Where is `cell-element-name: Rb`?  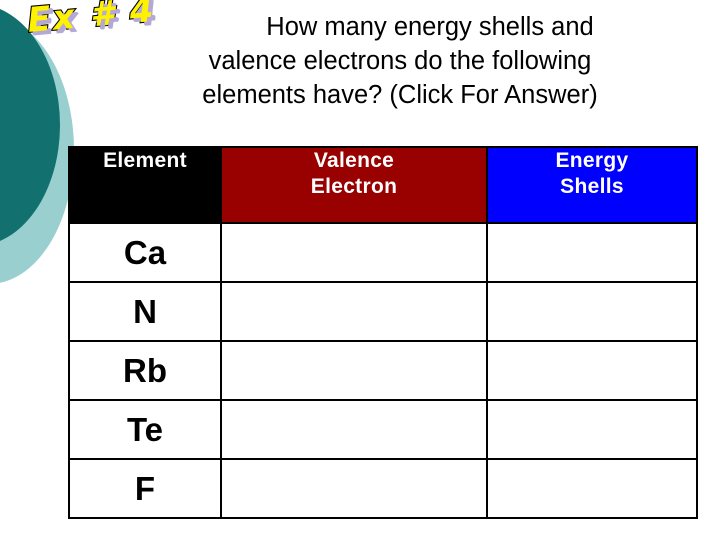
cell-element-name: Rb is located at coordinates (145, 370).